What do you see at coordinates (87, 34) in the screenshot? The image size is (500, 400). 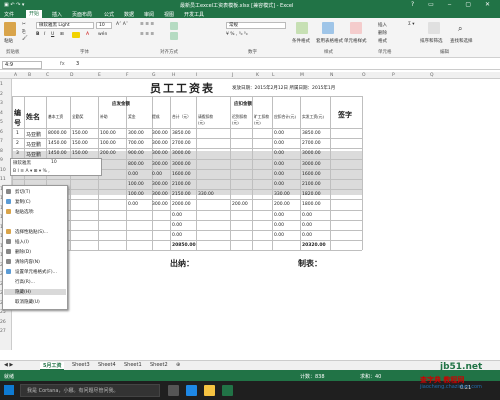 I see `font-color-icon: A` at bounding box center [87, 34].